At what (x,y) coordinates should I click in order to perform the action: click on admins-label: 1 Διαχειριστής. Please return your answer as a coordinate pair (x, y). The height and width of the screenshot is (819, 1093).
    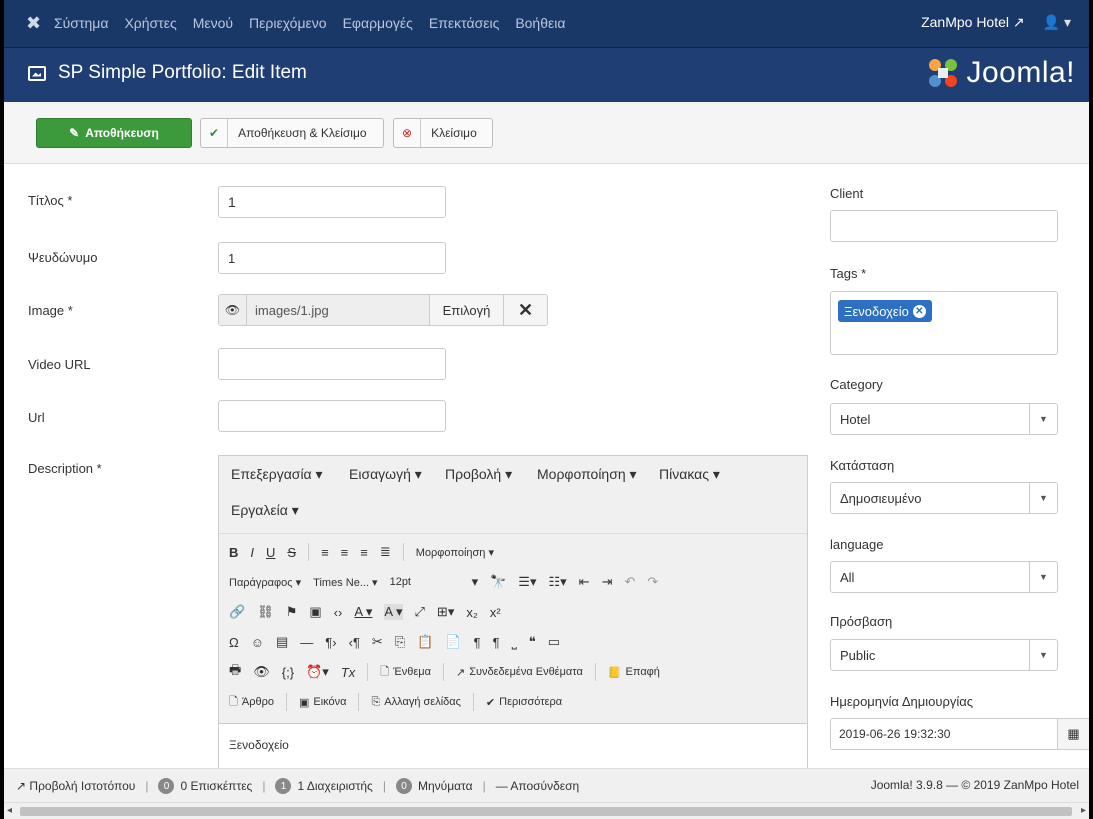
    Looking at the image, I should click on (334, 786).